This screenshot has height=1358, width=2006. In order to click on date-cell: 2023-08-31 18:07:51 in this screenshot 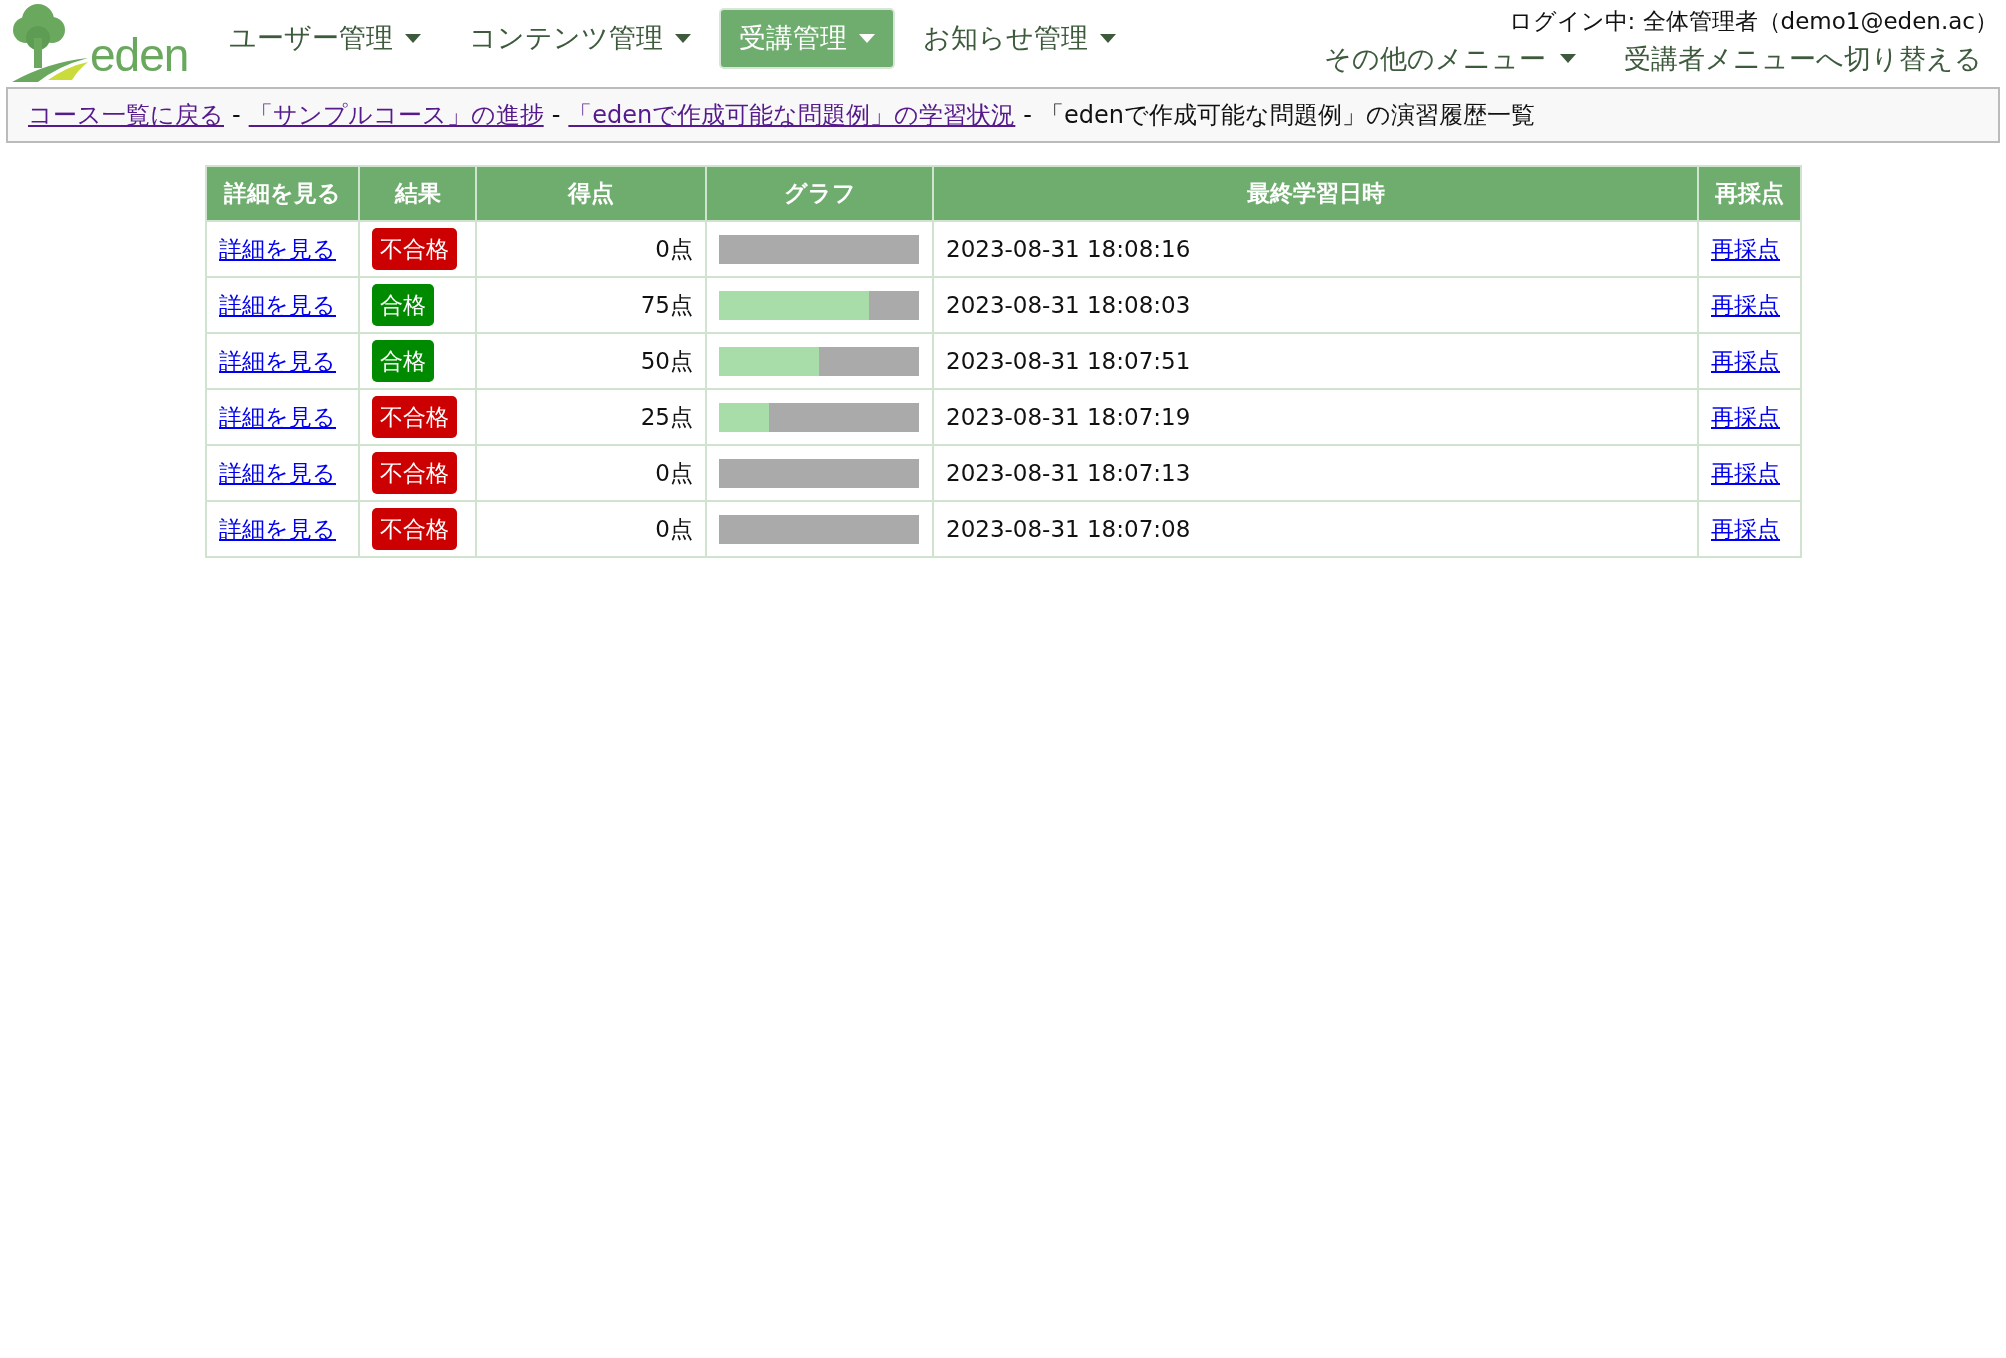, I will do `click(1315, 361)`.